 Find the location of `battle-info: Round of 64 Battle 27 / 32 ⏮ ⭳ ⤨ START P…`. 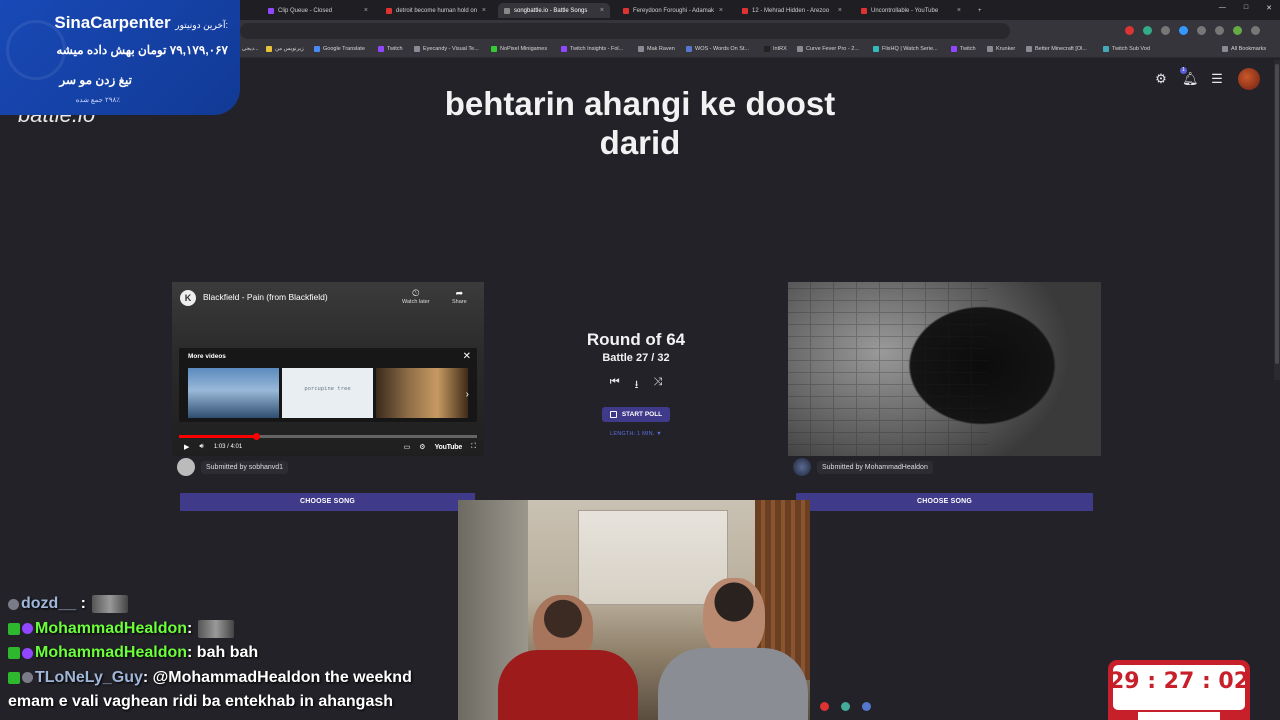

battle-info: Round of 64 Battle 27 / 32 ⏮ ⭳ ⤨ START P… is located at coordinates (636, 383).